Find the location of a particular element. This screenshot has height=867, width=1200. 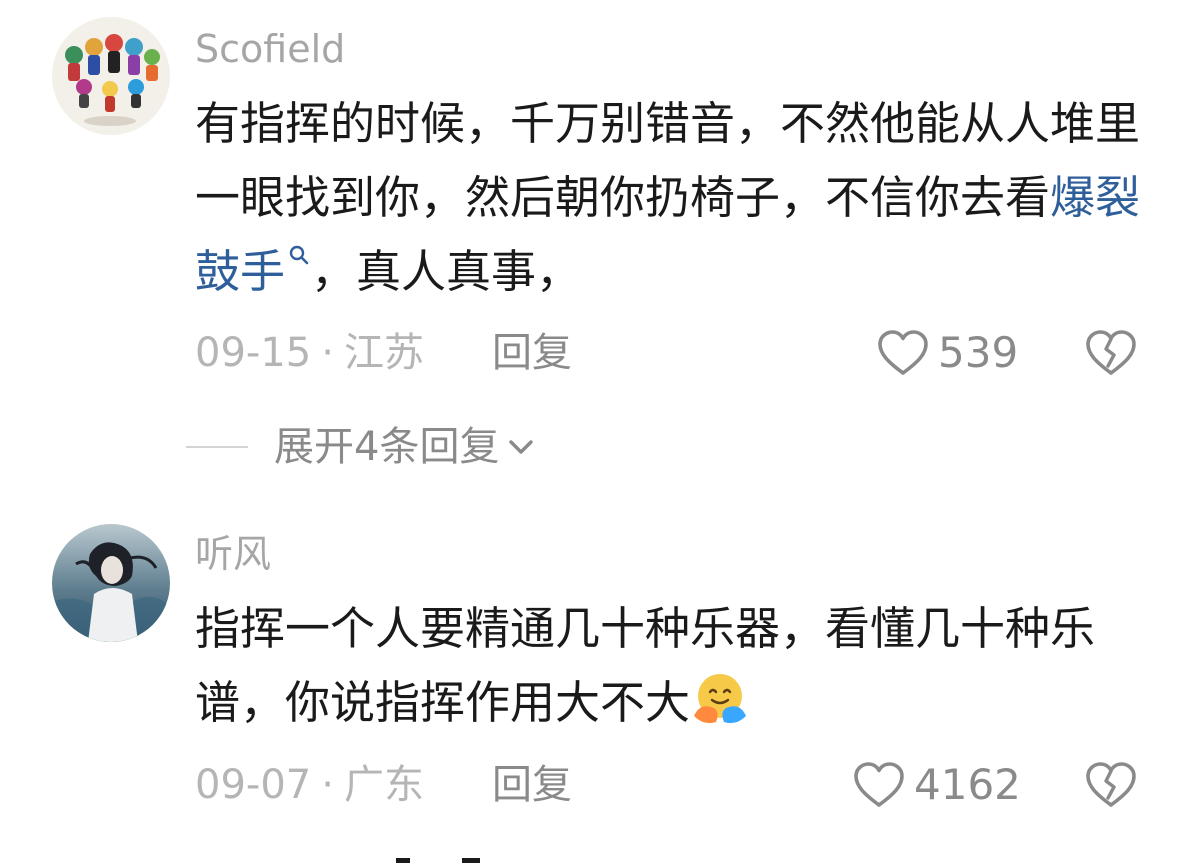

like-count: 4162 is located at coordinates (967, 784).